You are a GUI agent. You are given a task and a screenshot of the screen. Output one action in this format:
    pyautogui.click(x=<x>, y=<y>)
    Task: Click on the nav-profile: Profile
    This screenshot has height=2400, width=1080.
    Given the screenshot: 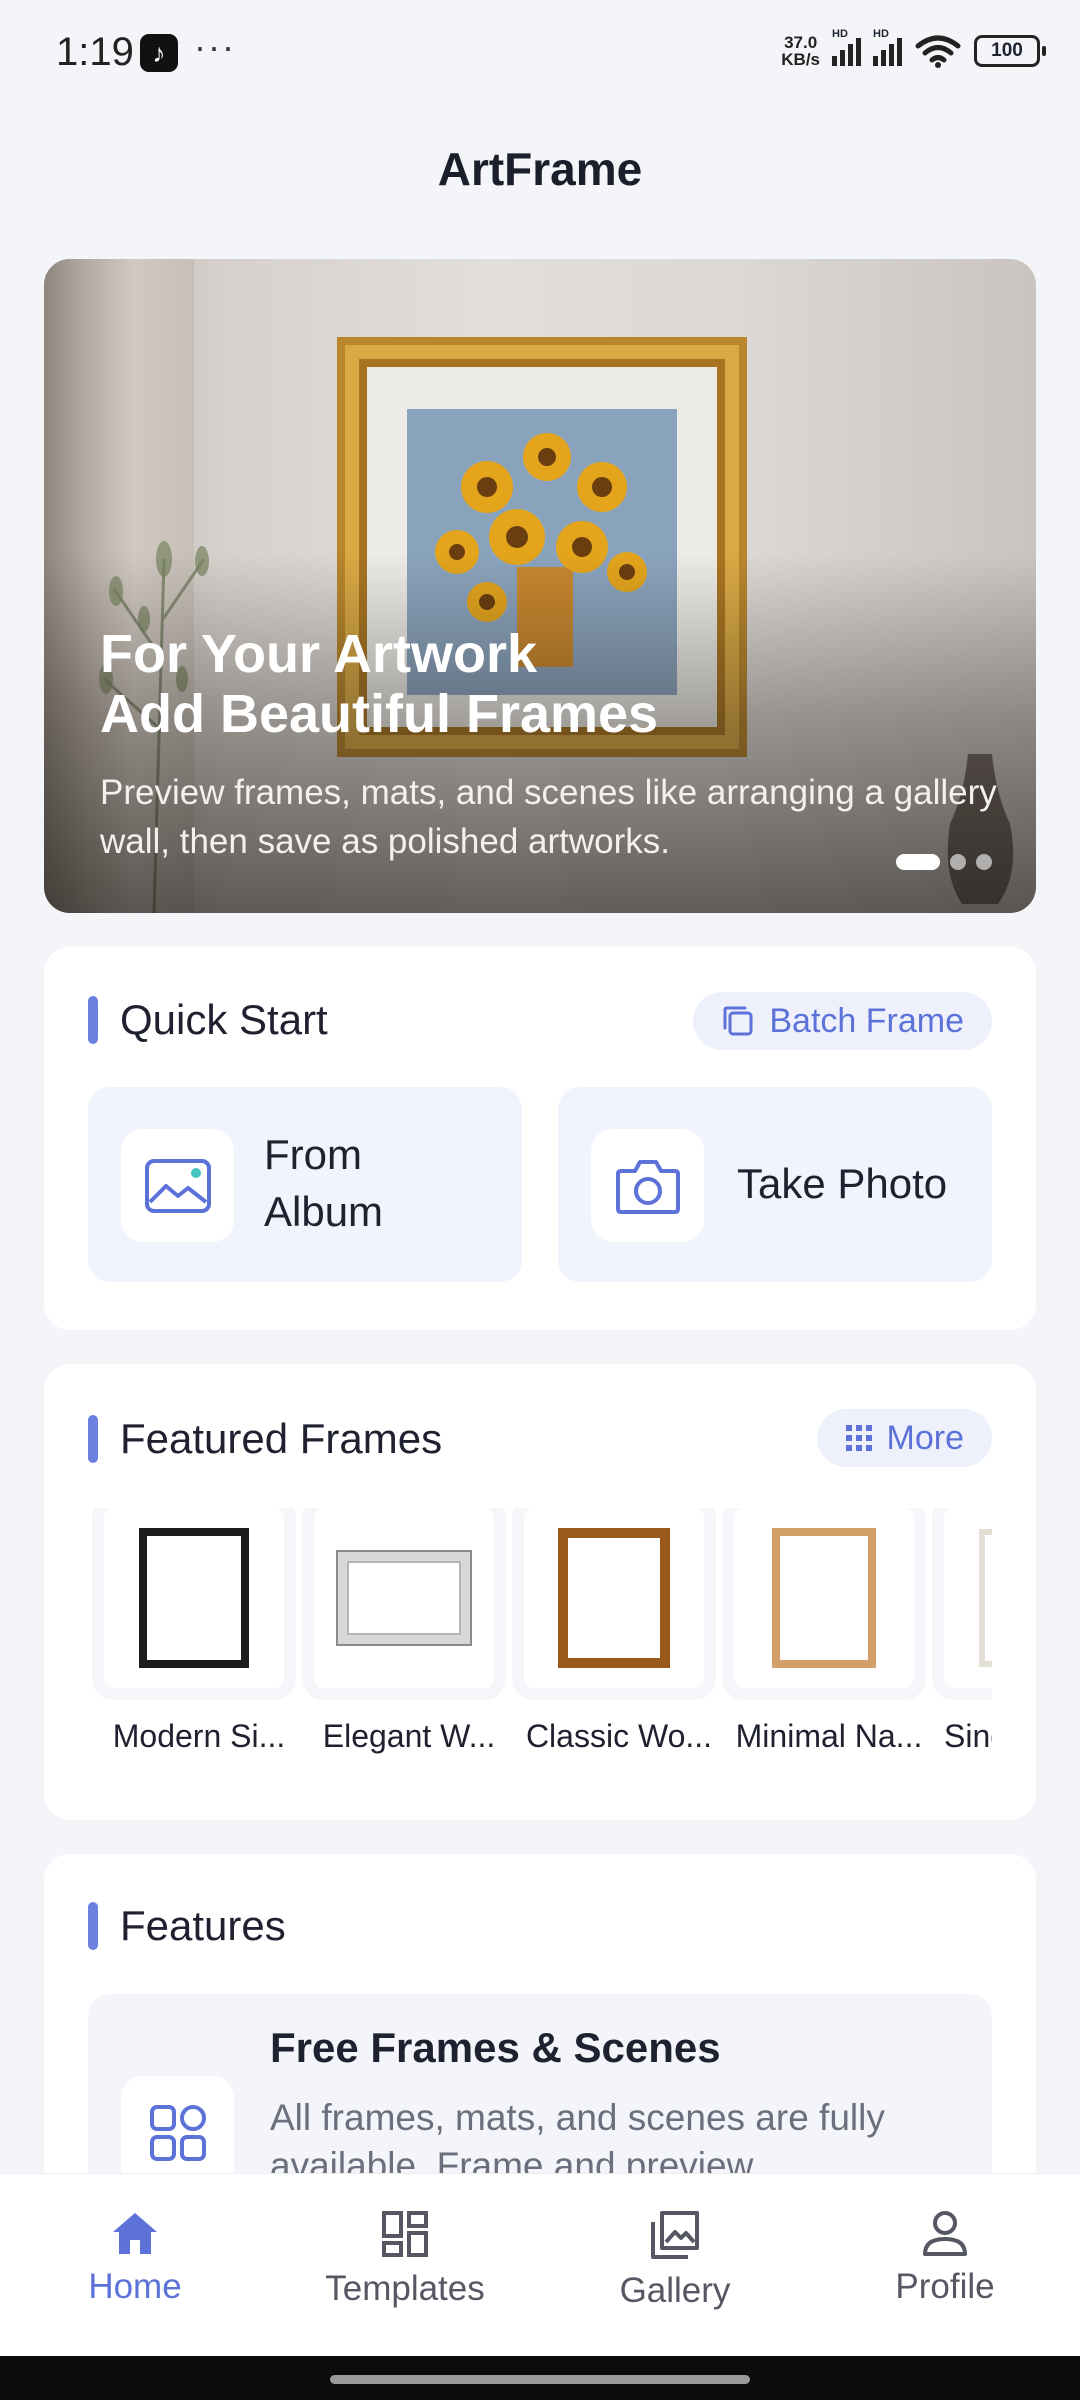 What is the action you would take?
    pyautogui.click(x=945, y=2258)
    